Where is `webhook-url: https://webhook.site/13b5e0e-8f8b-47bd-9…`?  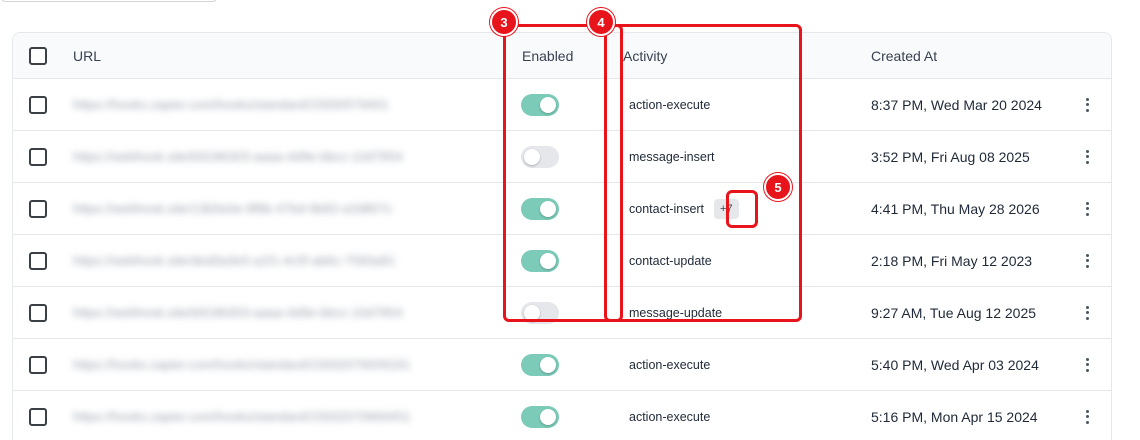 webhook-url: https://webhook.site/13b5e0e-8f8b-47bd-9… is located at coordinates (285, 208).